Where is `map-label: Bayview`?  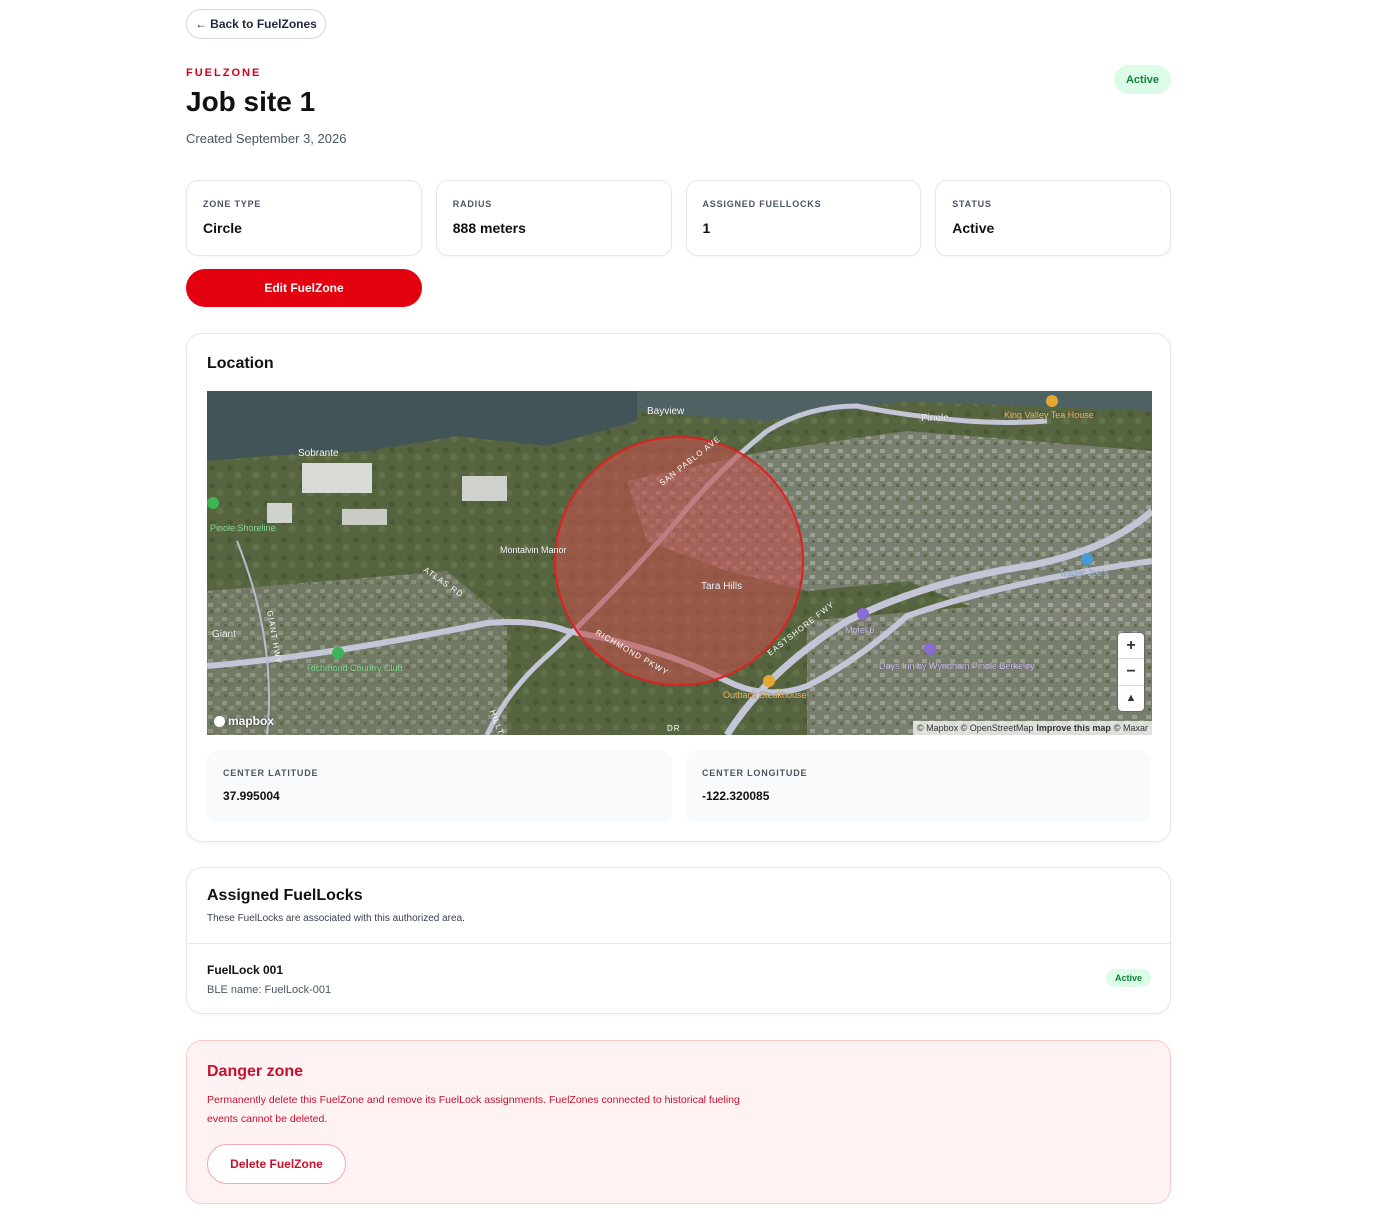 map-label: Bayview is located at coordinates (666, 411).